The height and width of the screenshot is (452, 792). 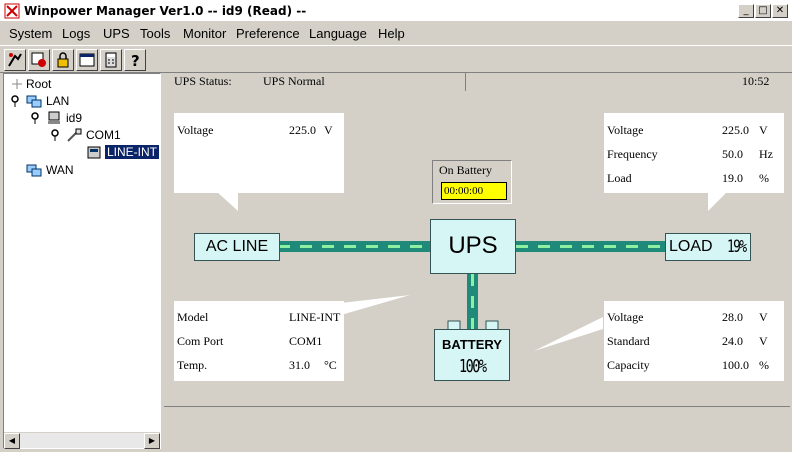 What do you see at coordinates (237, 247) in the screenshot?
I see `ac-line-box: AC LINE` at bounding box center [237, 247].